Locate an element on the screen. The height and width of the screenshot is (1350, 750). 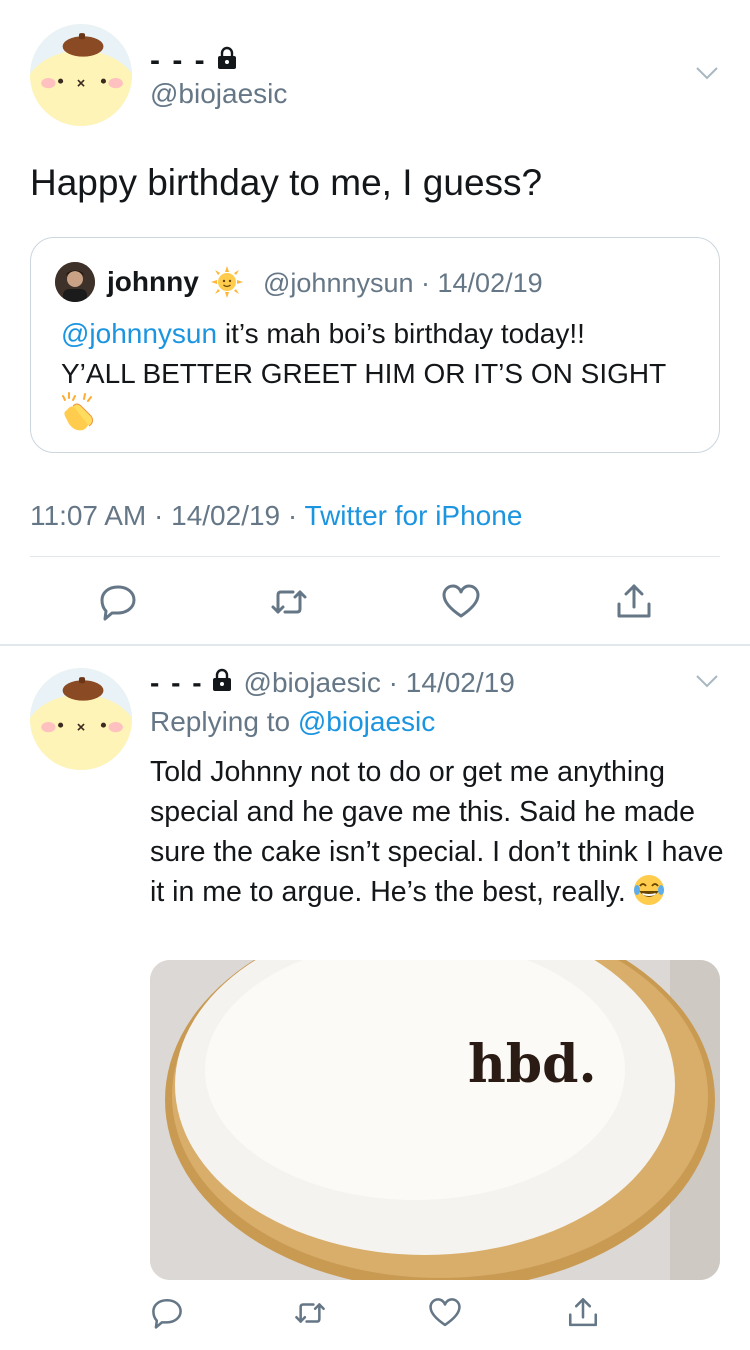
divider is located at coordinates (375, 556).